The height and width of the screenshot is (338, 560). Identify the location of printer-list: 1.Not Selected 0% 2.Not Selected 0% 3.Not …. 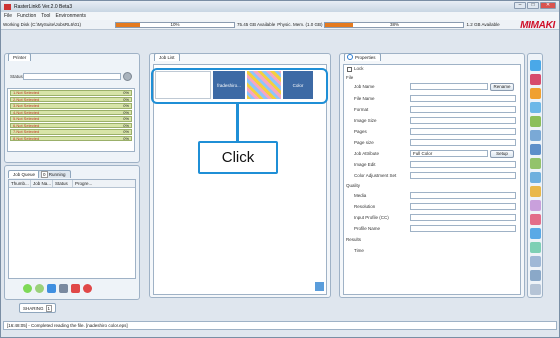
(71, 120).